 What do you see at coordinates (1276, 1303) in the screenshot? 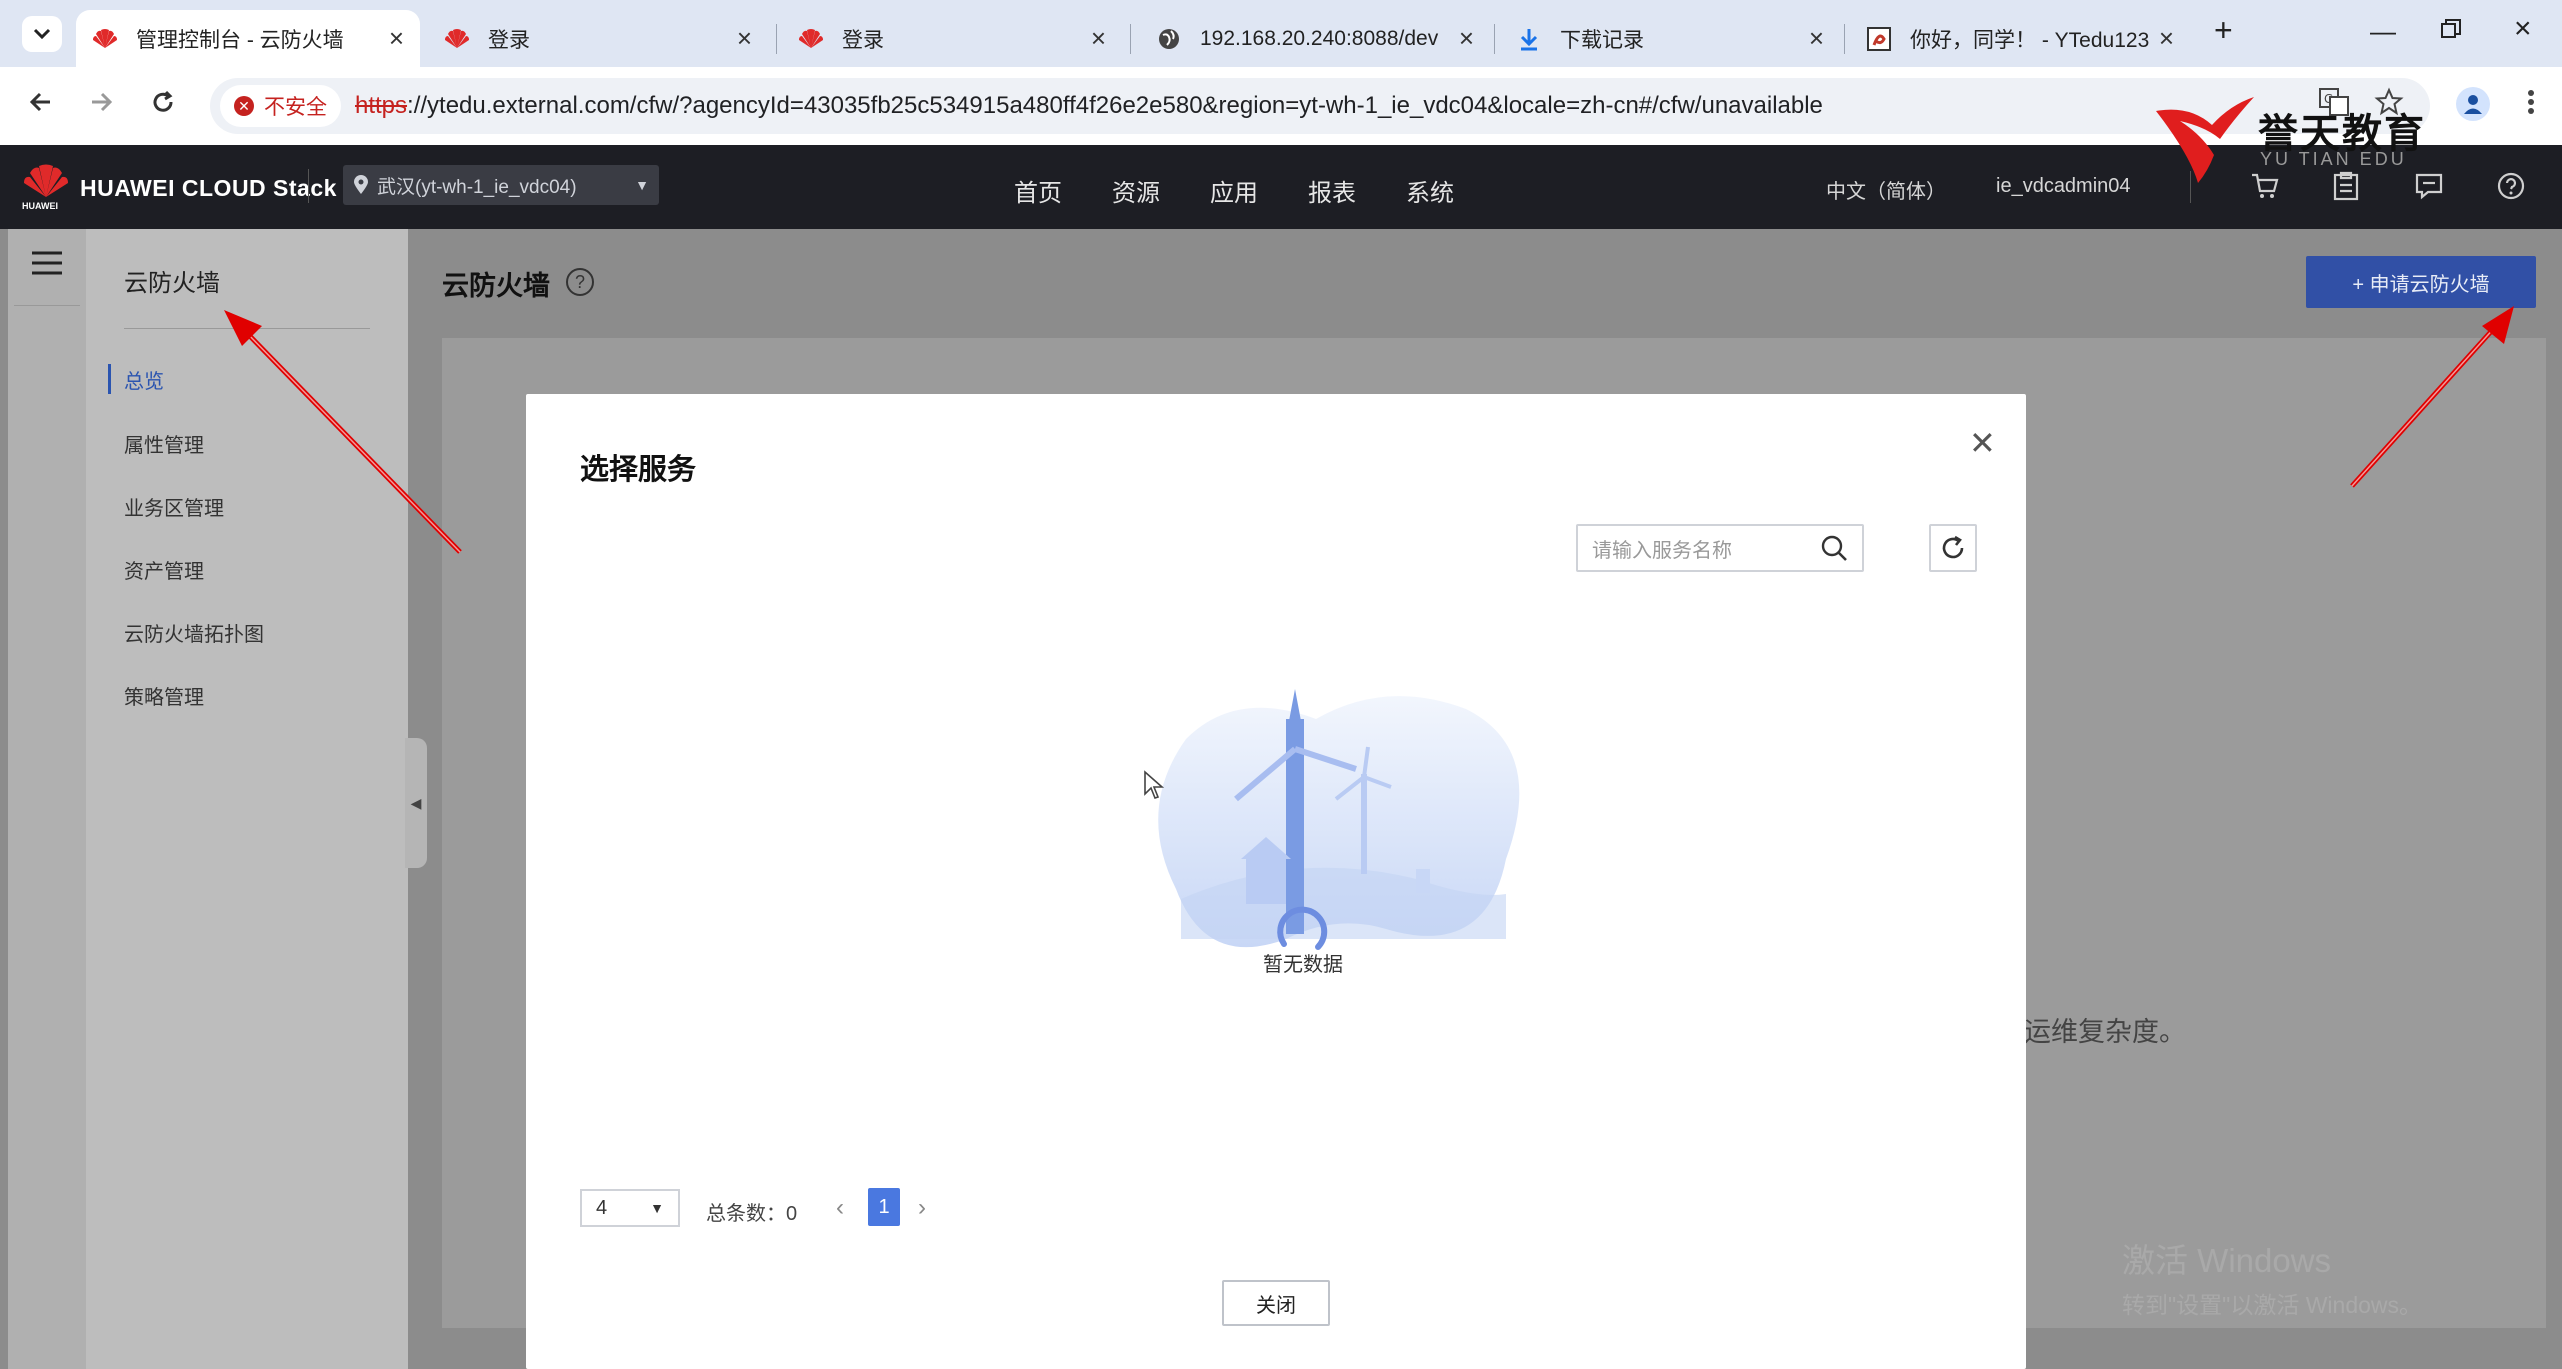
I see `close-dialog-button: 关闭` at bounding box center [1276, 1303].